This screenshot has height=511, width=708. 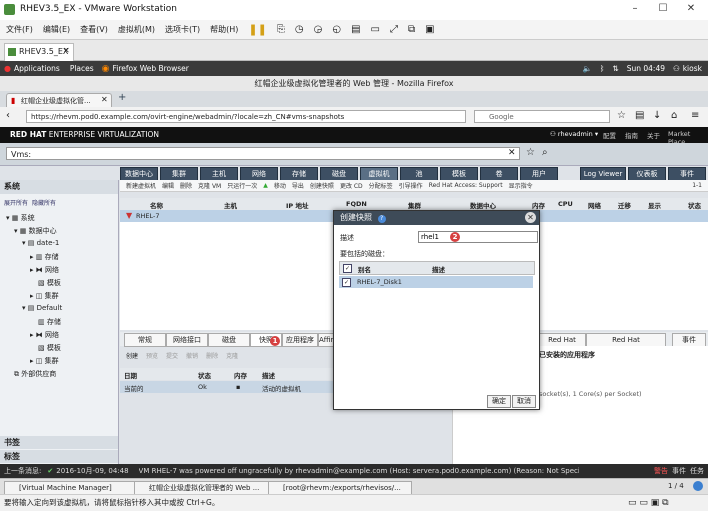 What do you see at coordinates (698, 486) in the screenshot?
I see `notification-icon` at bounding box center [698, 486].